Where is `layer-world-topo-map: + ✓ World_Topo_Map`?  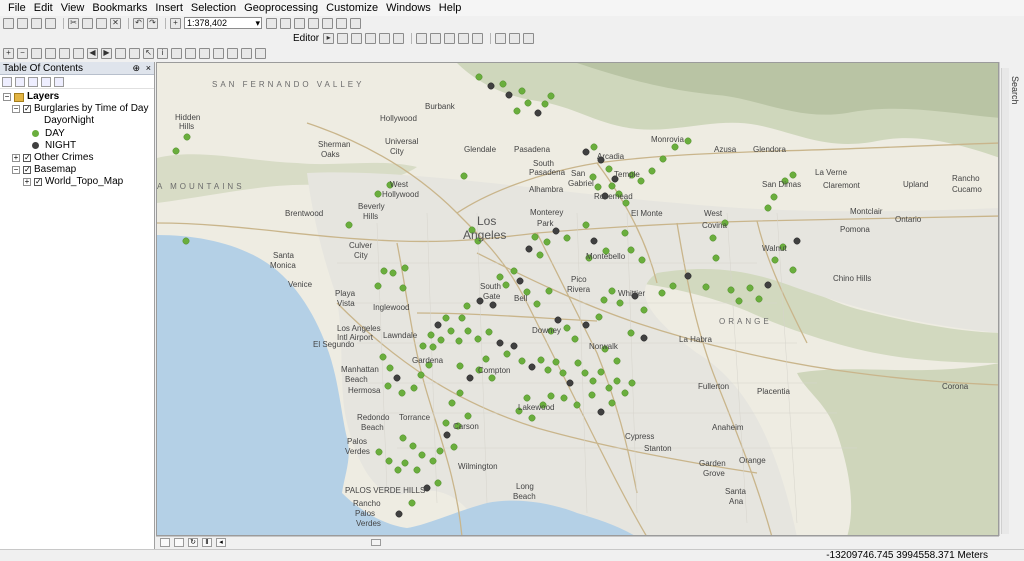
layer-world-topo-map: + ✓ World_Topo_Map is located at coordinates (77, 182).